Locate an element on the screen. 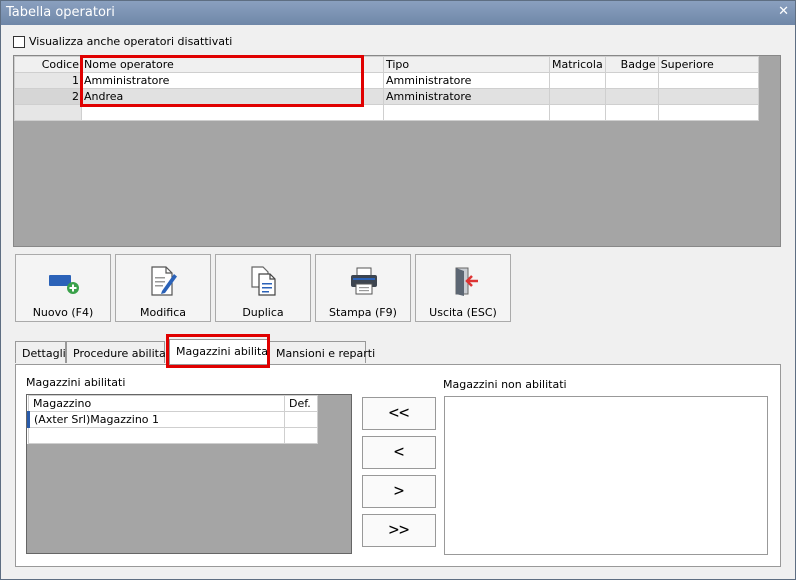 Image resolution: width=796 pixels, height=580 pixels. tab-magazzini-abilitati: Magazzini abilitati is located at coordinates (222, 352).